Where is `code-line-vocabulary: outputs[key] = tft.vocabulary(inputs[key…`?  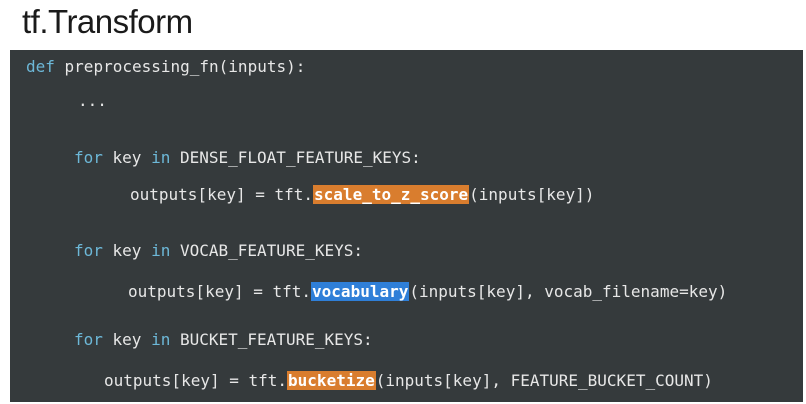 code-line-vocabulary: outputs[key] = tft.vocabulary(inputs[key… is located at coordinates (427, 292).